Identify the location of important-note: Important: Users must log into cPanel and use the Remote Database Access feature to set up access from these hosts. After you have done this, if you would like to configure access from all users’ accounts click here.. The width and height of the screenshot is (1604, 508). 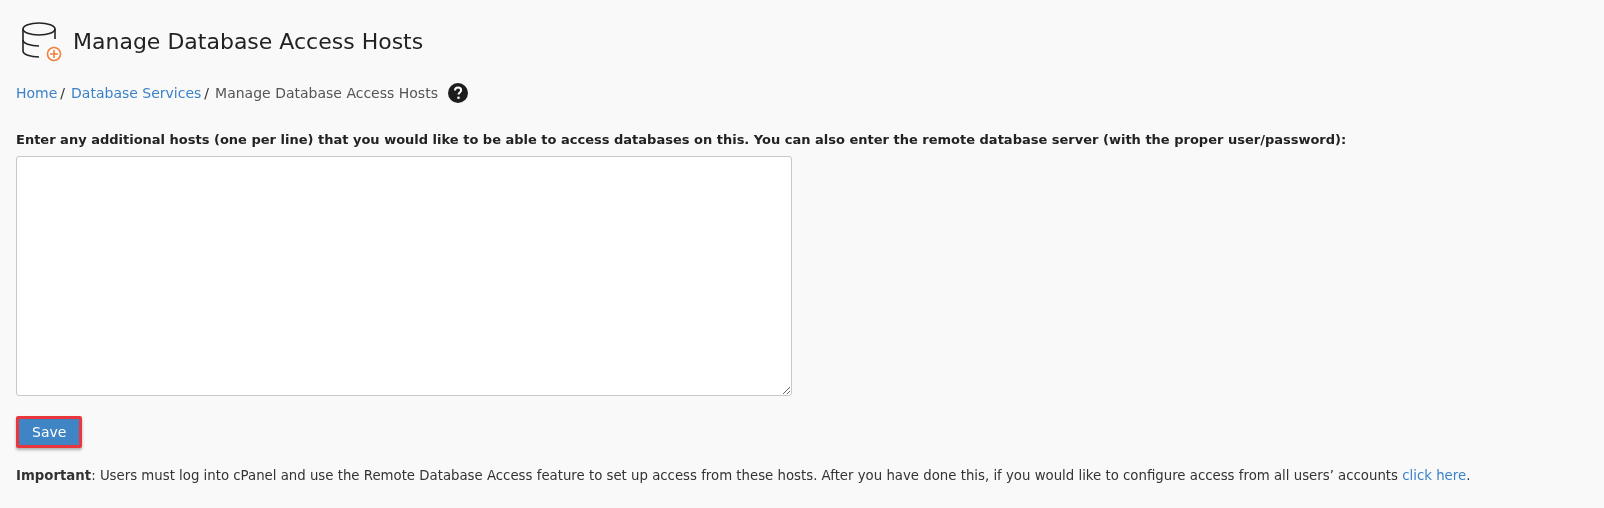
(744, 475).